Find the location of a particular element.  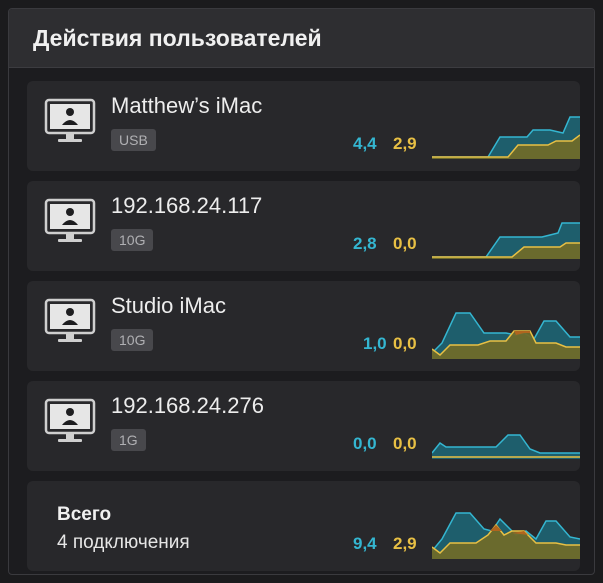

connection-row: 192.168.24.276 1G 0,0 0,0 is located at coordinates (303, 426).